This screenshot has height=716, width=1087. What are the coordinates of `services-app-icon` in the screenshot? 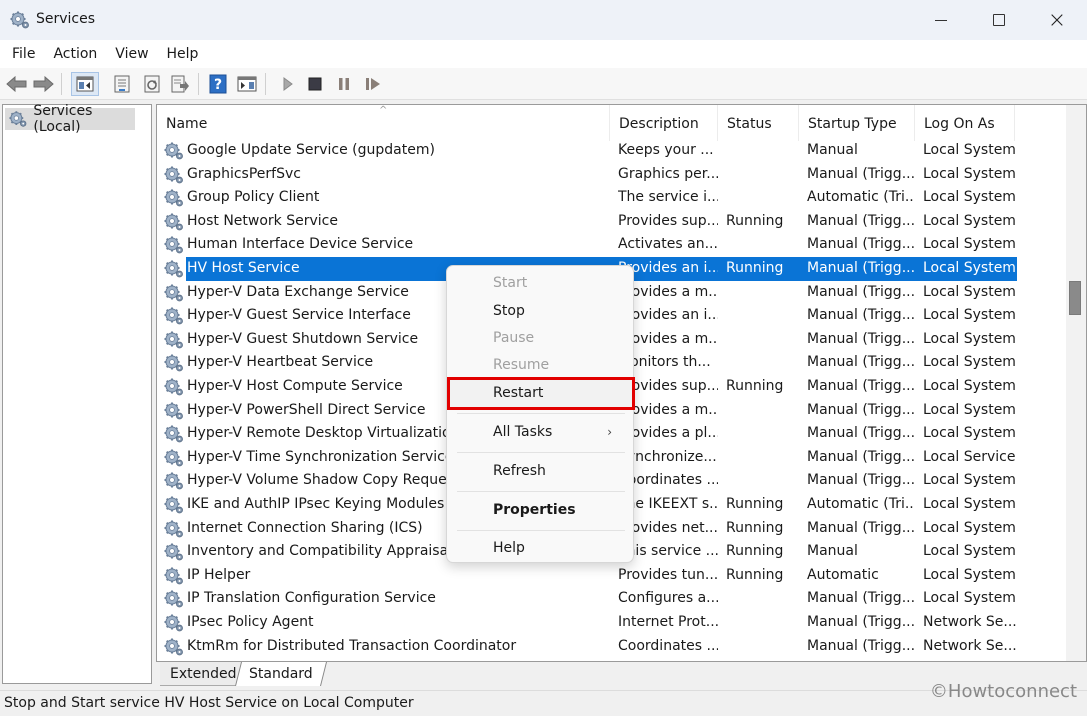 It's located at (20, 20).